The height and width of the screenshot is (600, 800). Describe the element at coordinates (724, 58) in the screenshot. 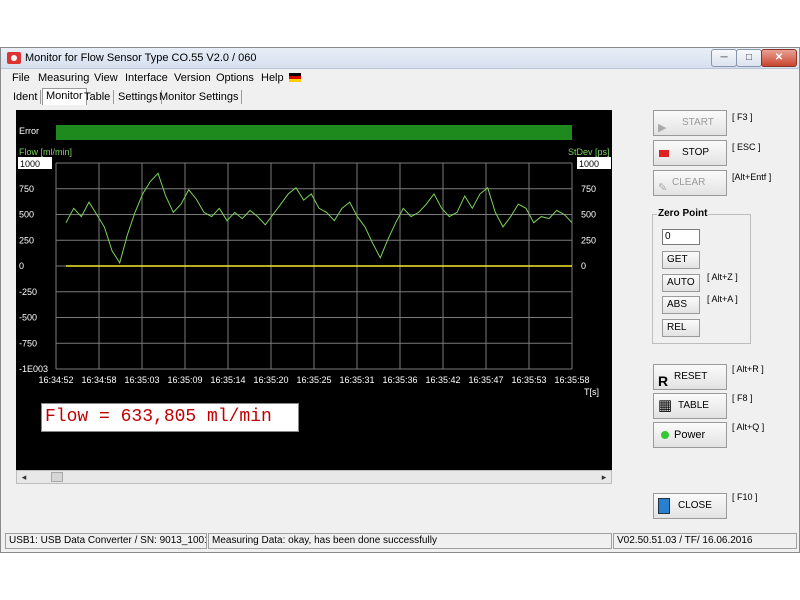

I see `minimize-button: ─` at that location.